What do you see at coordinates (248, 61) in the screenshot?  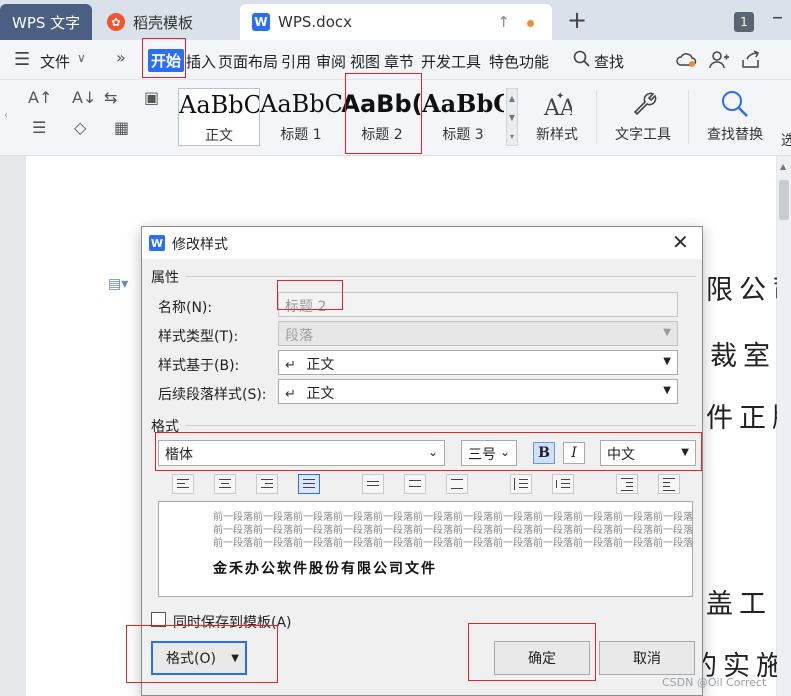 I see `menu-page-layout: 页面布局` at bounding box center [248, 61].